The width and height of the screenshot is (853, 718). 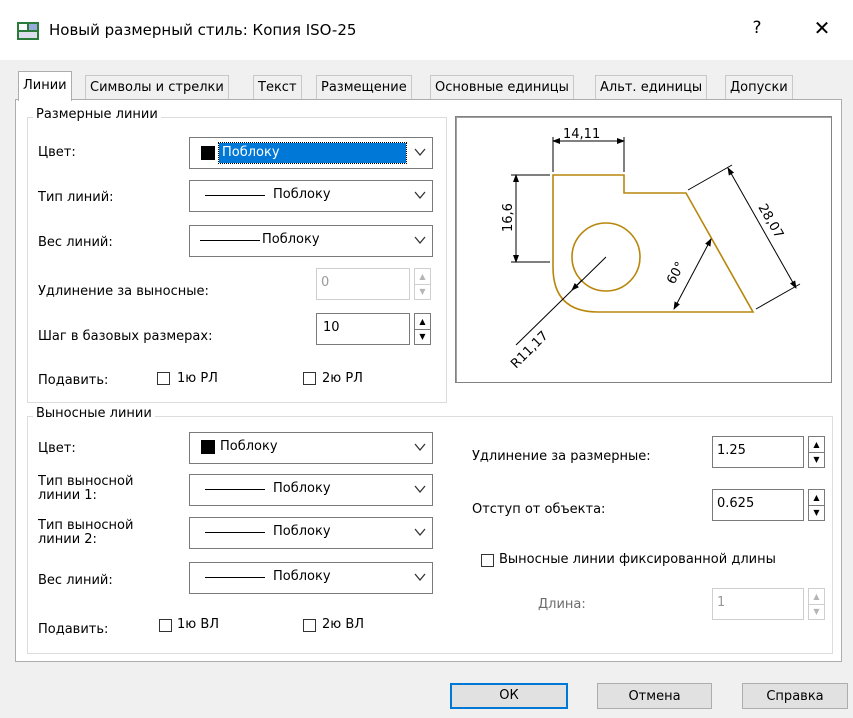 What do you see at coordinates (311, 153) in the screenshot?
I see `dim-color-select: Поблоку` at bounding box center [311, 153].